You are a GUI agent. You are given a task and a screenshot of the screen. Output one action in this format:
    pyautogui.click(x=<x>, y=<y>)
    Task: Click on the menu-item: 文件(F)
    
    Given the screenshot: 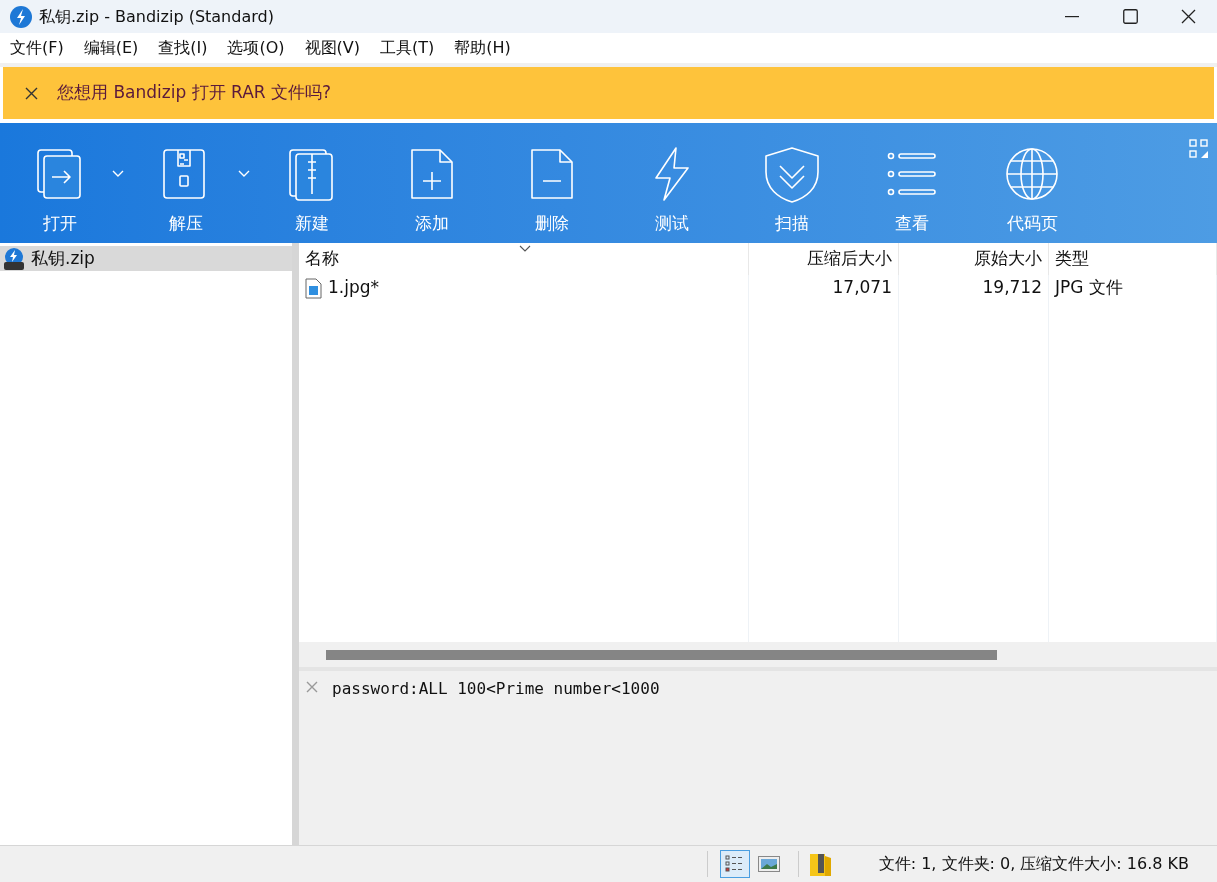 What is the action you would take?
    pyautogui.click(x=37, y=48)
    